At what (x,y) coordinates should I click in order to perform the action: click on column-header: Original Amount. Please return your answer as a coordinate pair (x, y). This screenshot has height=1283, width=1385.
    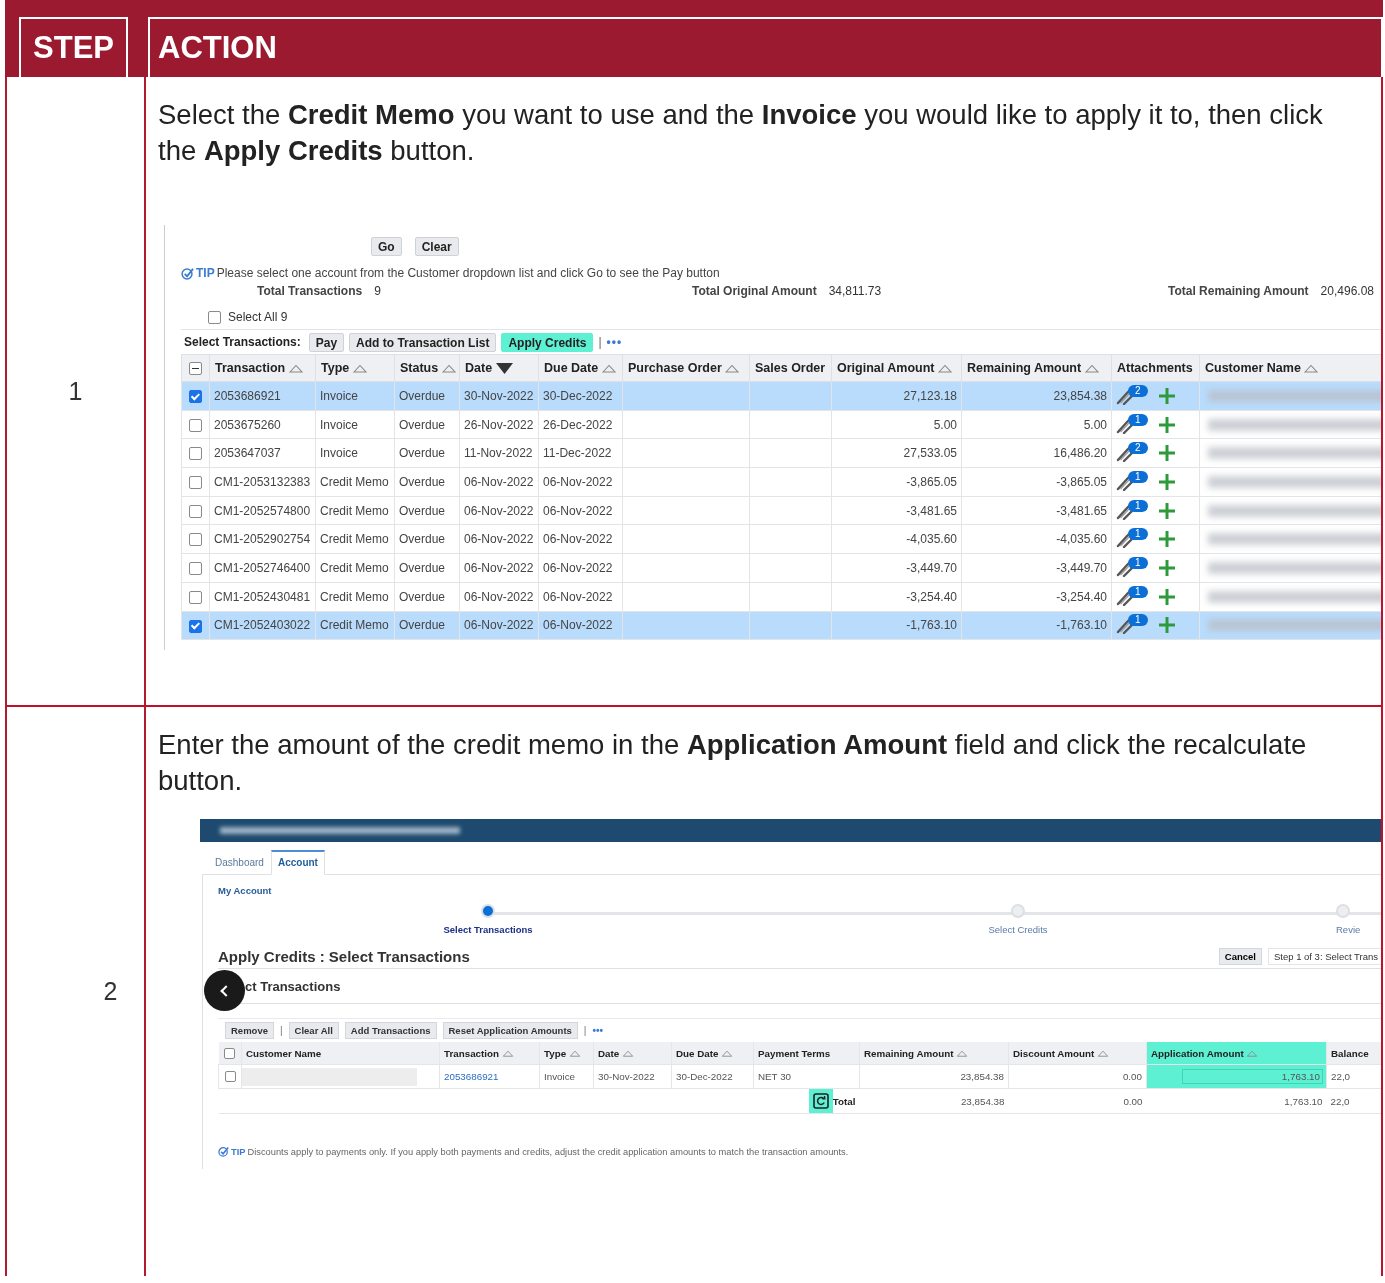
    Looking at the image, I should click on (896, 368).